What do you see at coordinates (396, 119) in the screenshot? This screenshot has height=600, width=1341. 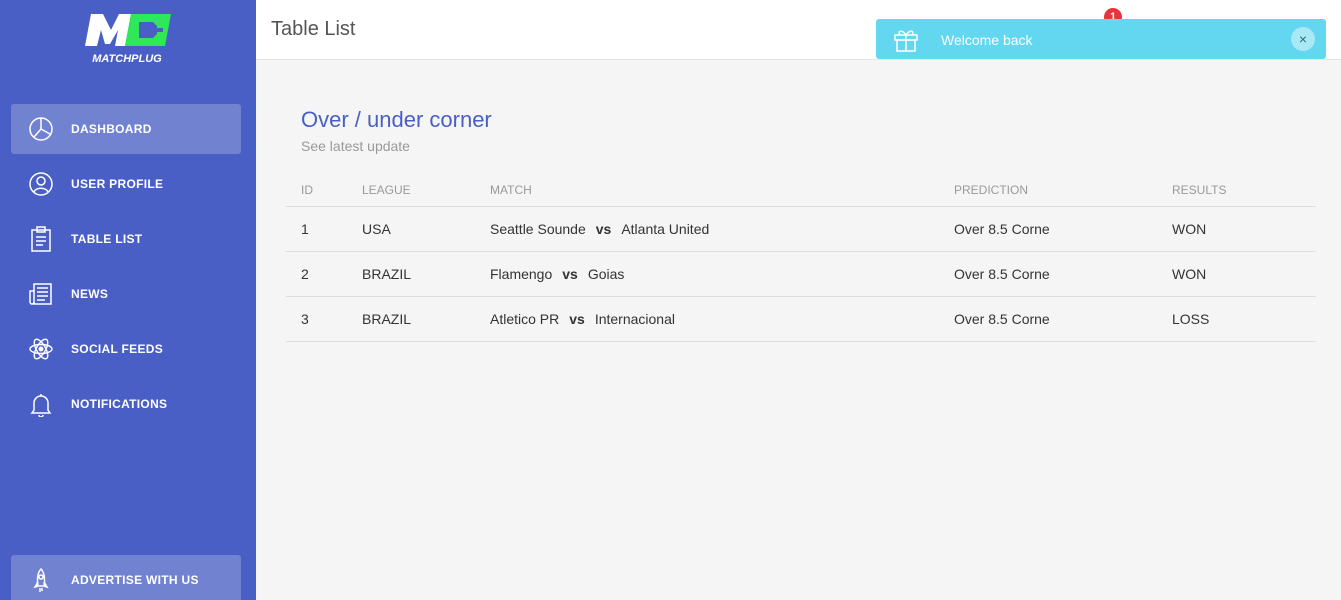 I see `card-title: Over / under corner` at bounding box center [396, 119].